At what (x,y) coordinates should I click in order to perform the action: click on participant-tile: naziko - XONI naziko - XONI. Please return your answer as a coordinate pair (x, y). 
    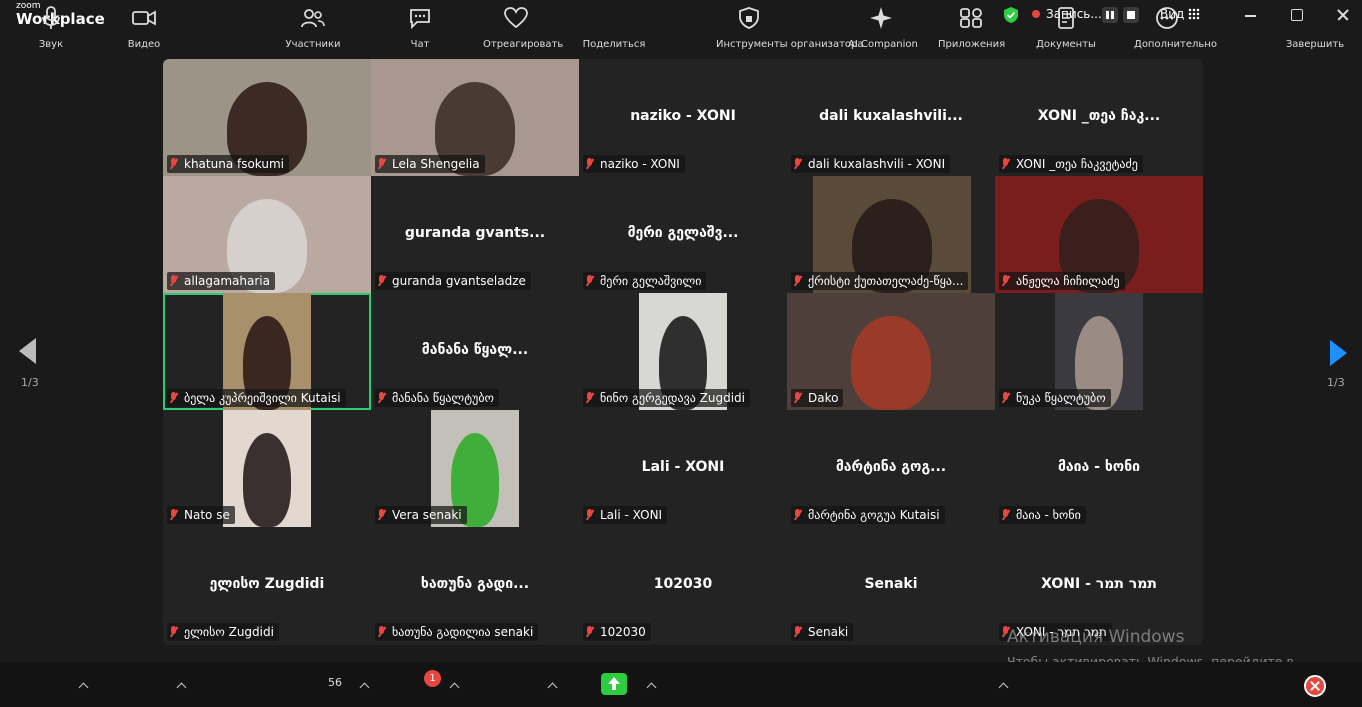
    Looking at the image, I should click on (683, 117).